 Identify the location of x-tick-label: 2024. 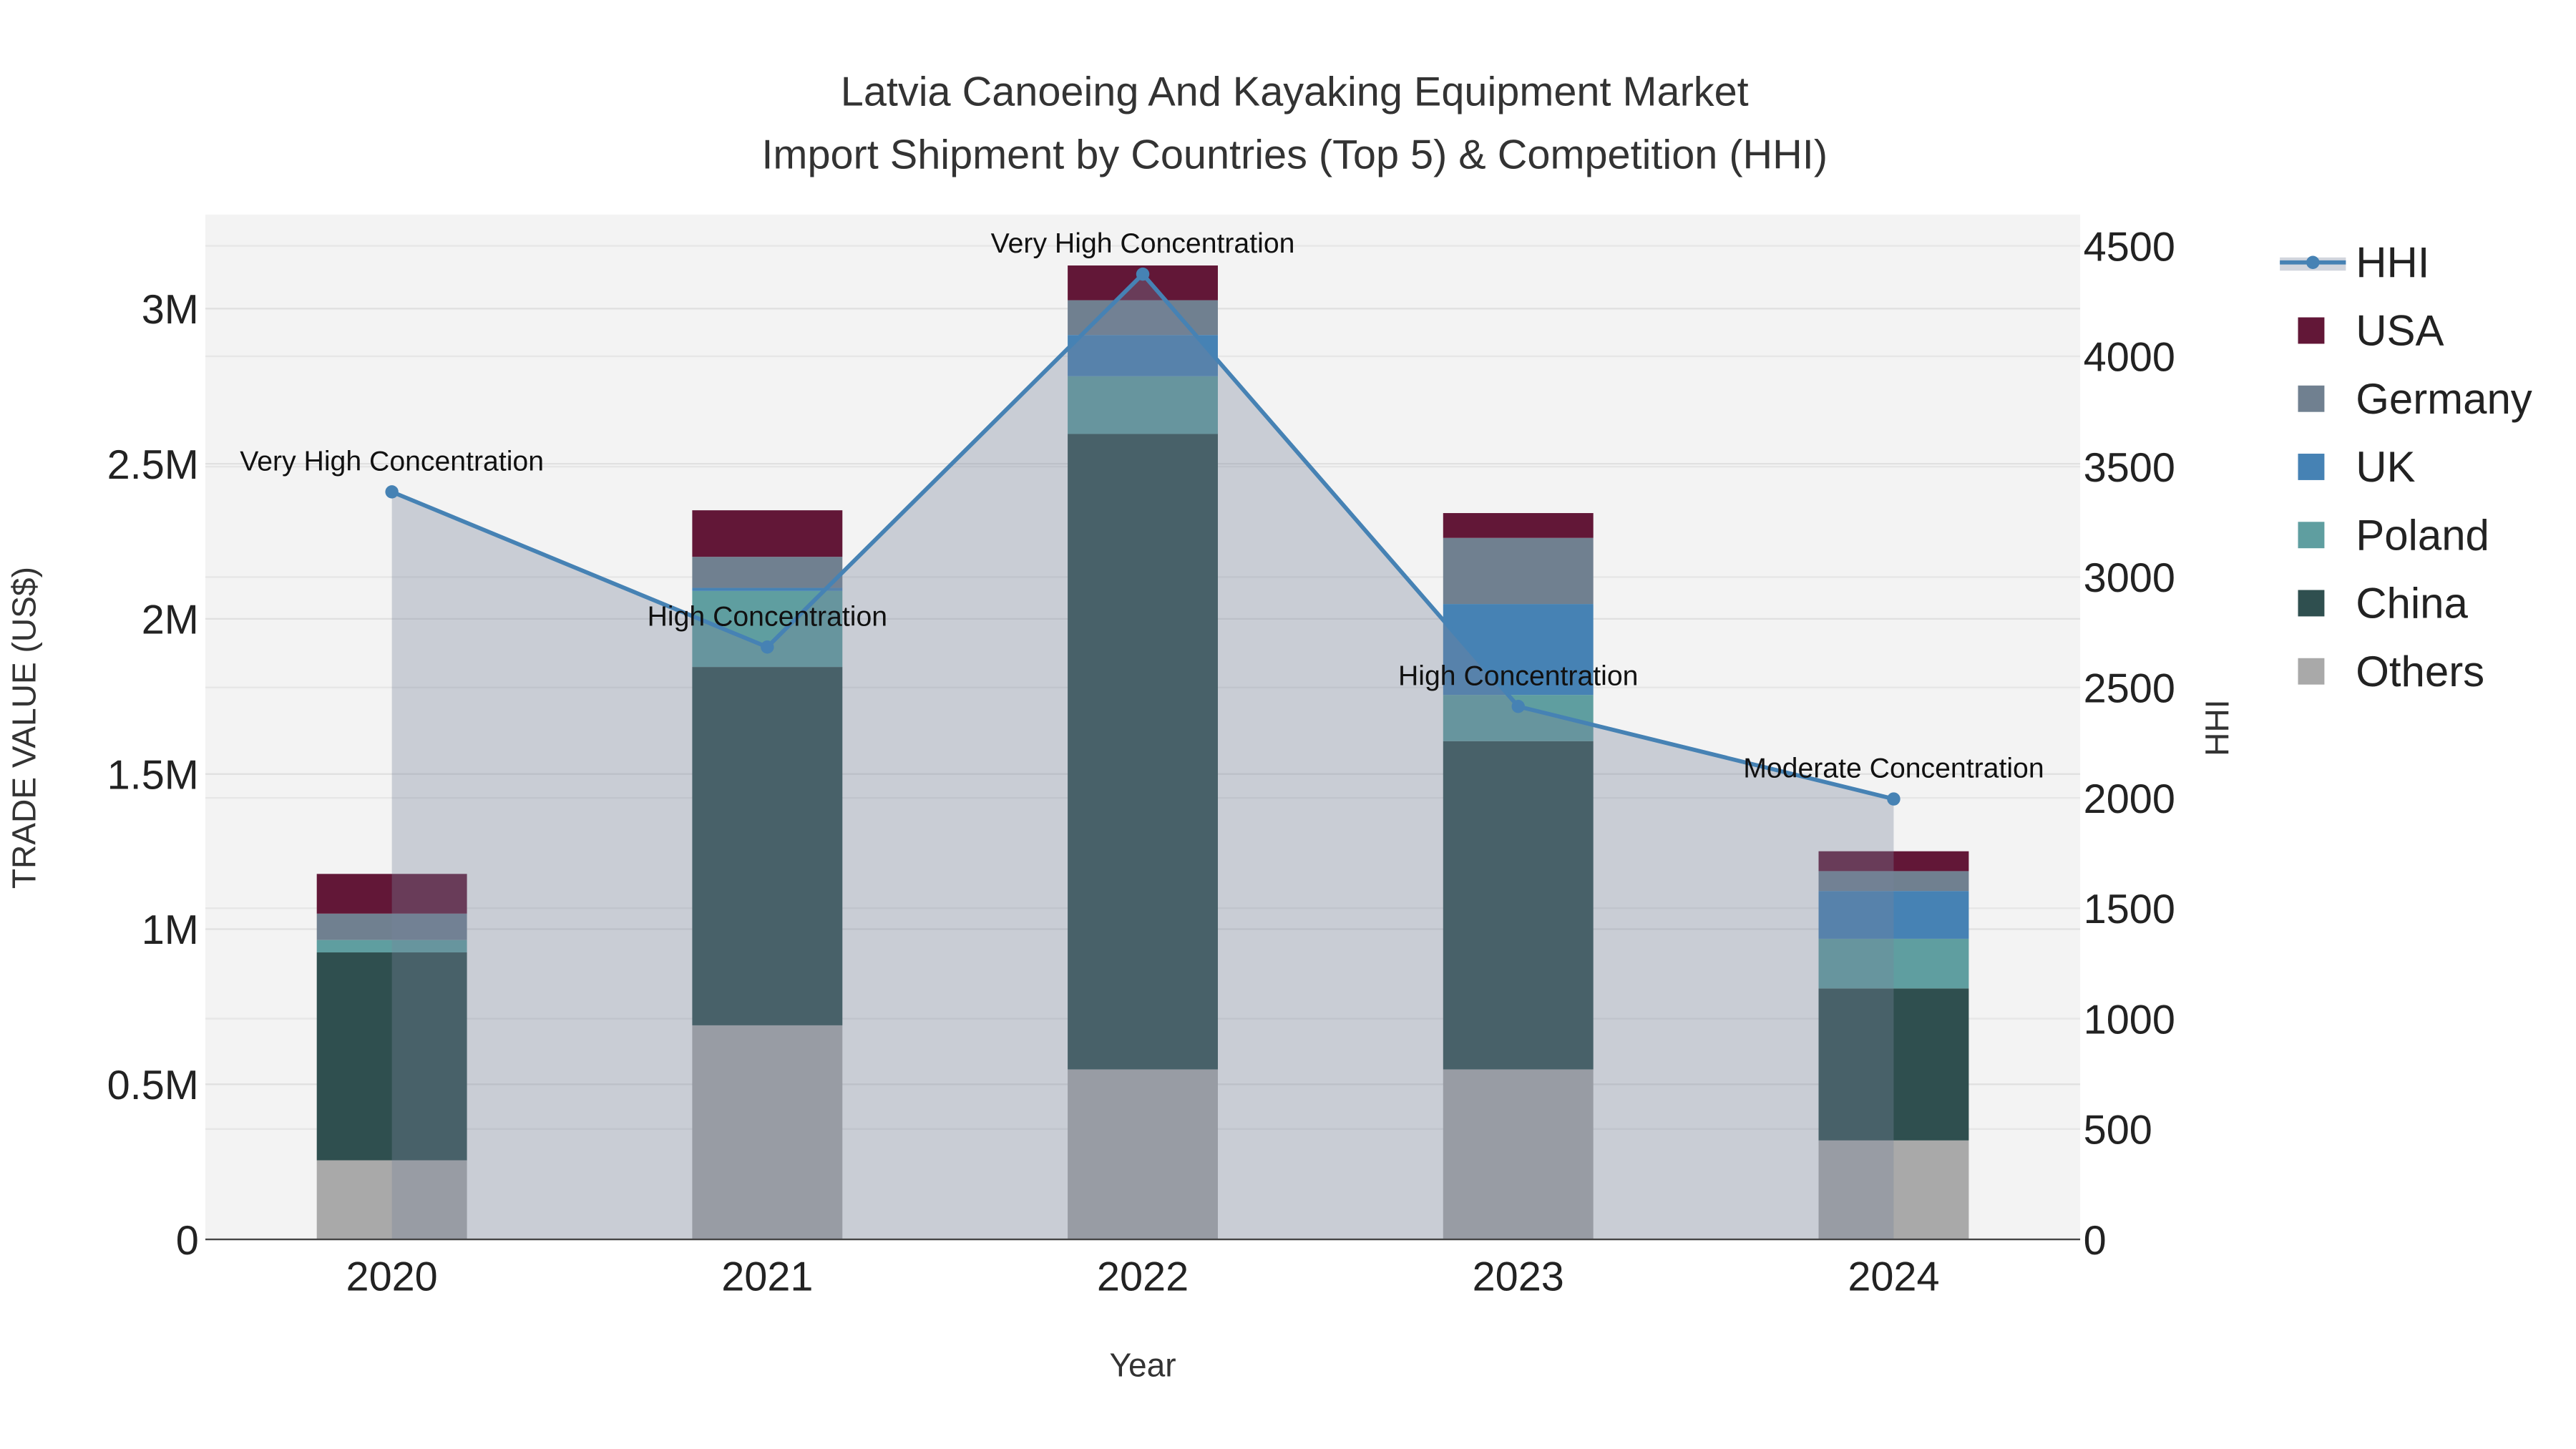
(1893, 1277).